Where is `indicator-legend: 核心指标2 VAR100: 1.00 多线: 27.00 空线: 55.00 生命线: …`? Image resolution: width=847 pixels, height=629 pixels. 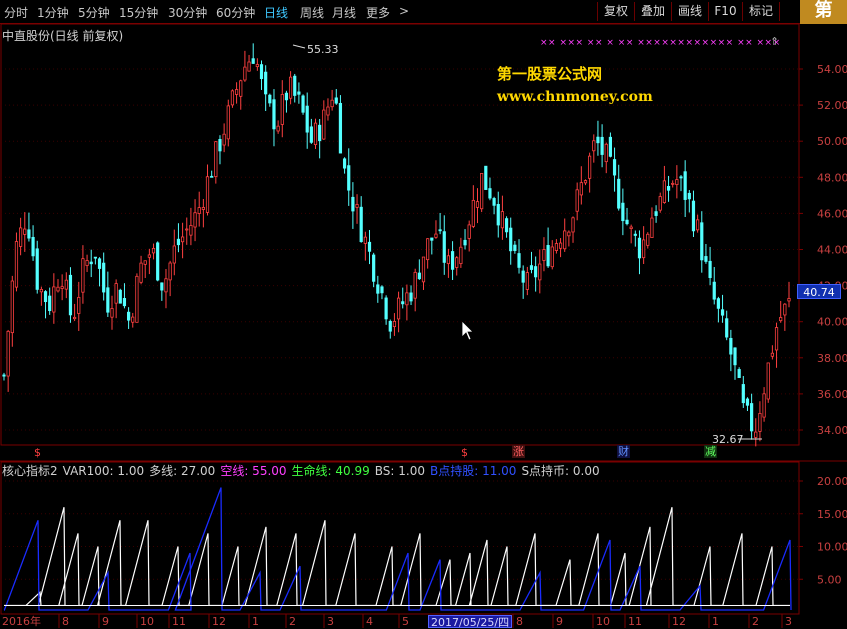
indicator-legend: 核心指标2 VAR100: 1.00 多线: 27.00 空线: 55.00 生命线: … is located at coordinates (303, 470).